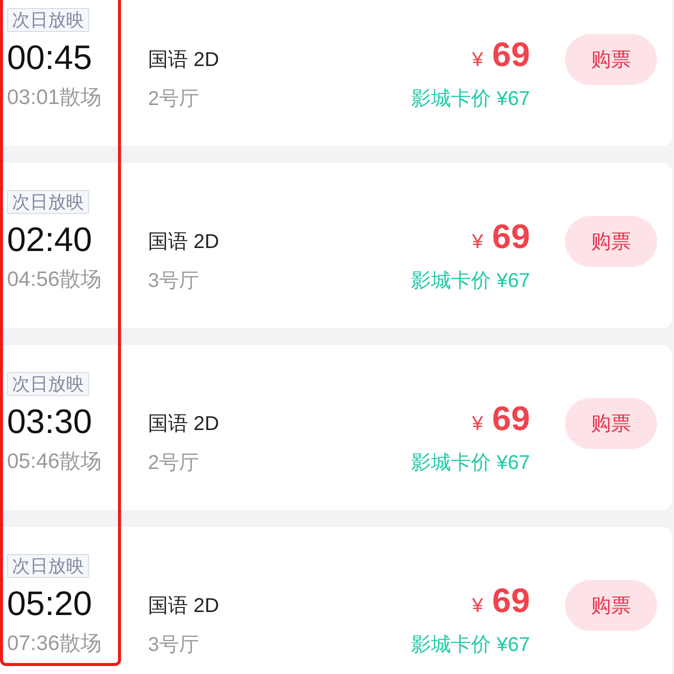 The image size is (674, 674). What do you see at coordinates (54, 98) in the screenshot?
I see `end-time: 03:01散场` at bounding box center [54, 98].